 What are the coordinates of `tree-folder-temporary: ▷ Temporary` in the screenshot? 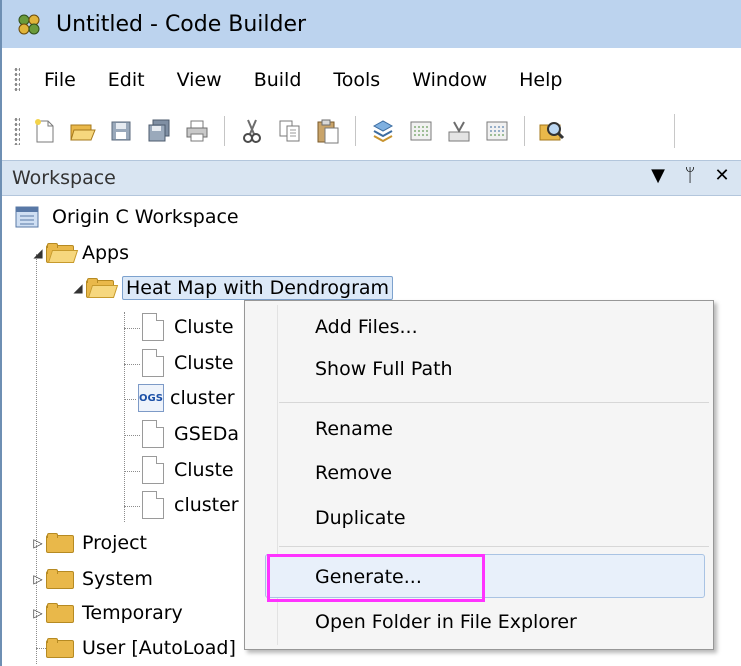 It's located at (106, 613).